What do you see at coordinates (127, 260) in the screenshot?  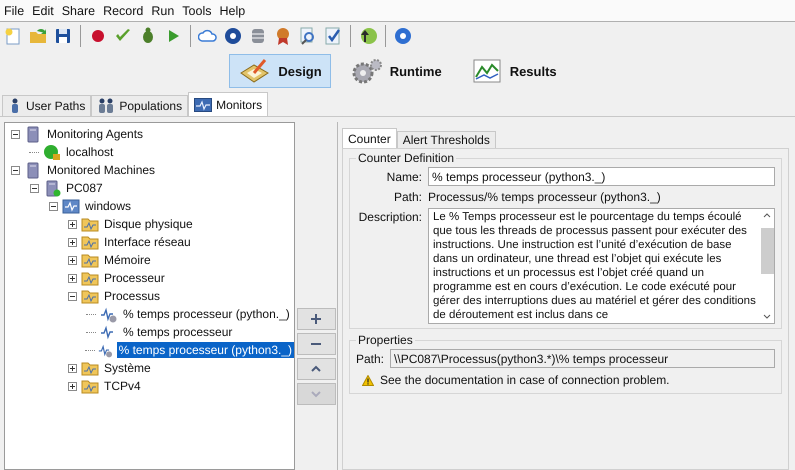 I see `tree-item: Mémoire` at bounding box center [127, 260].